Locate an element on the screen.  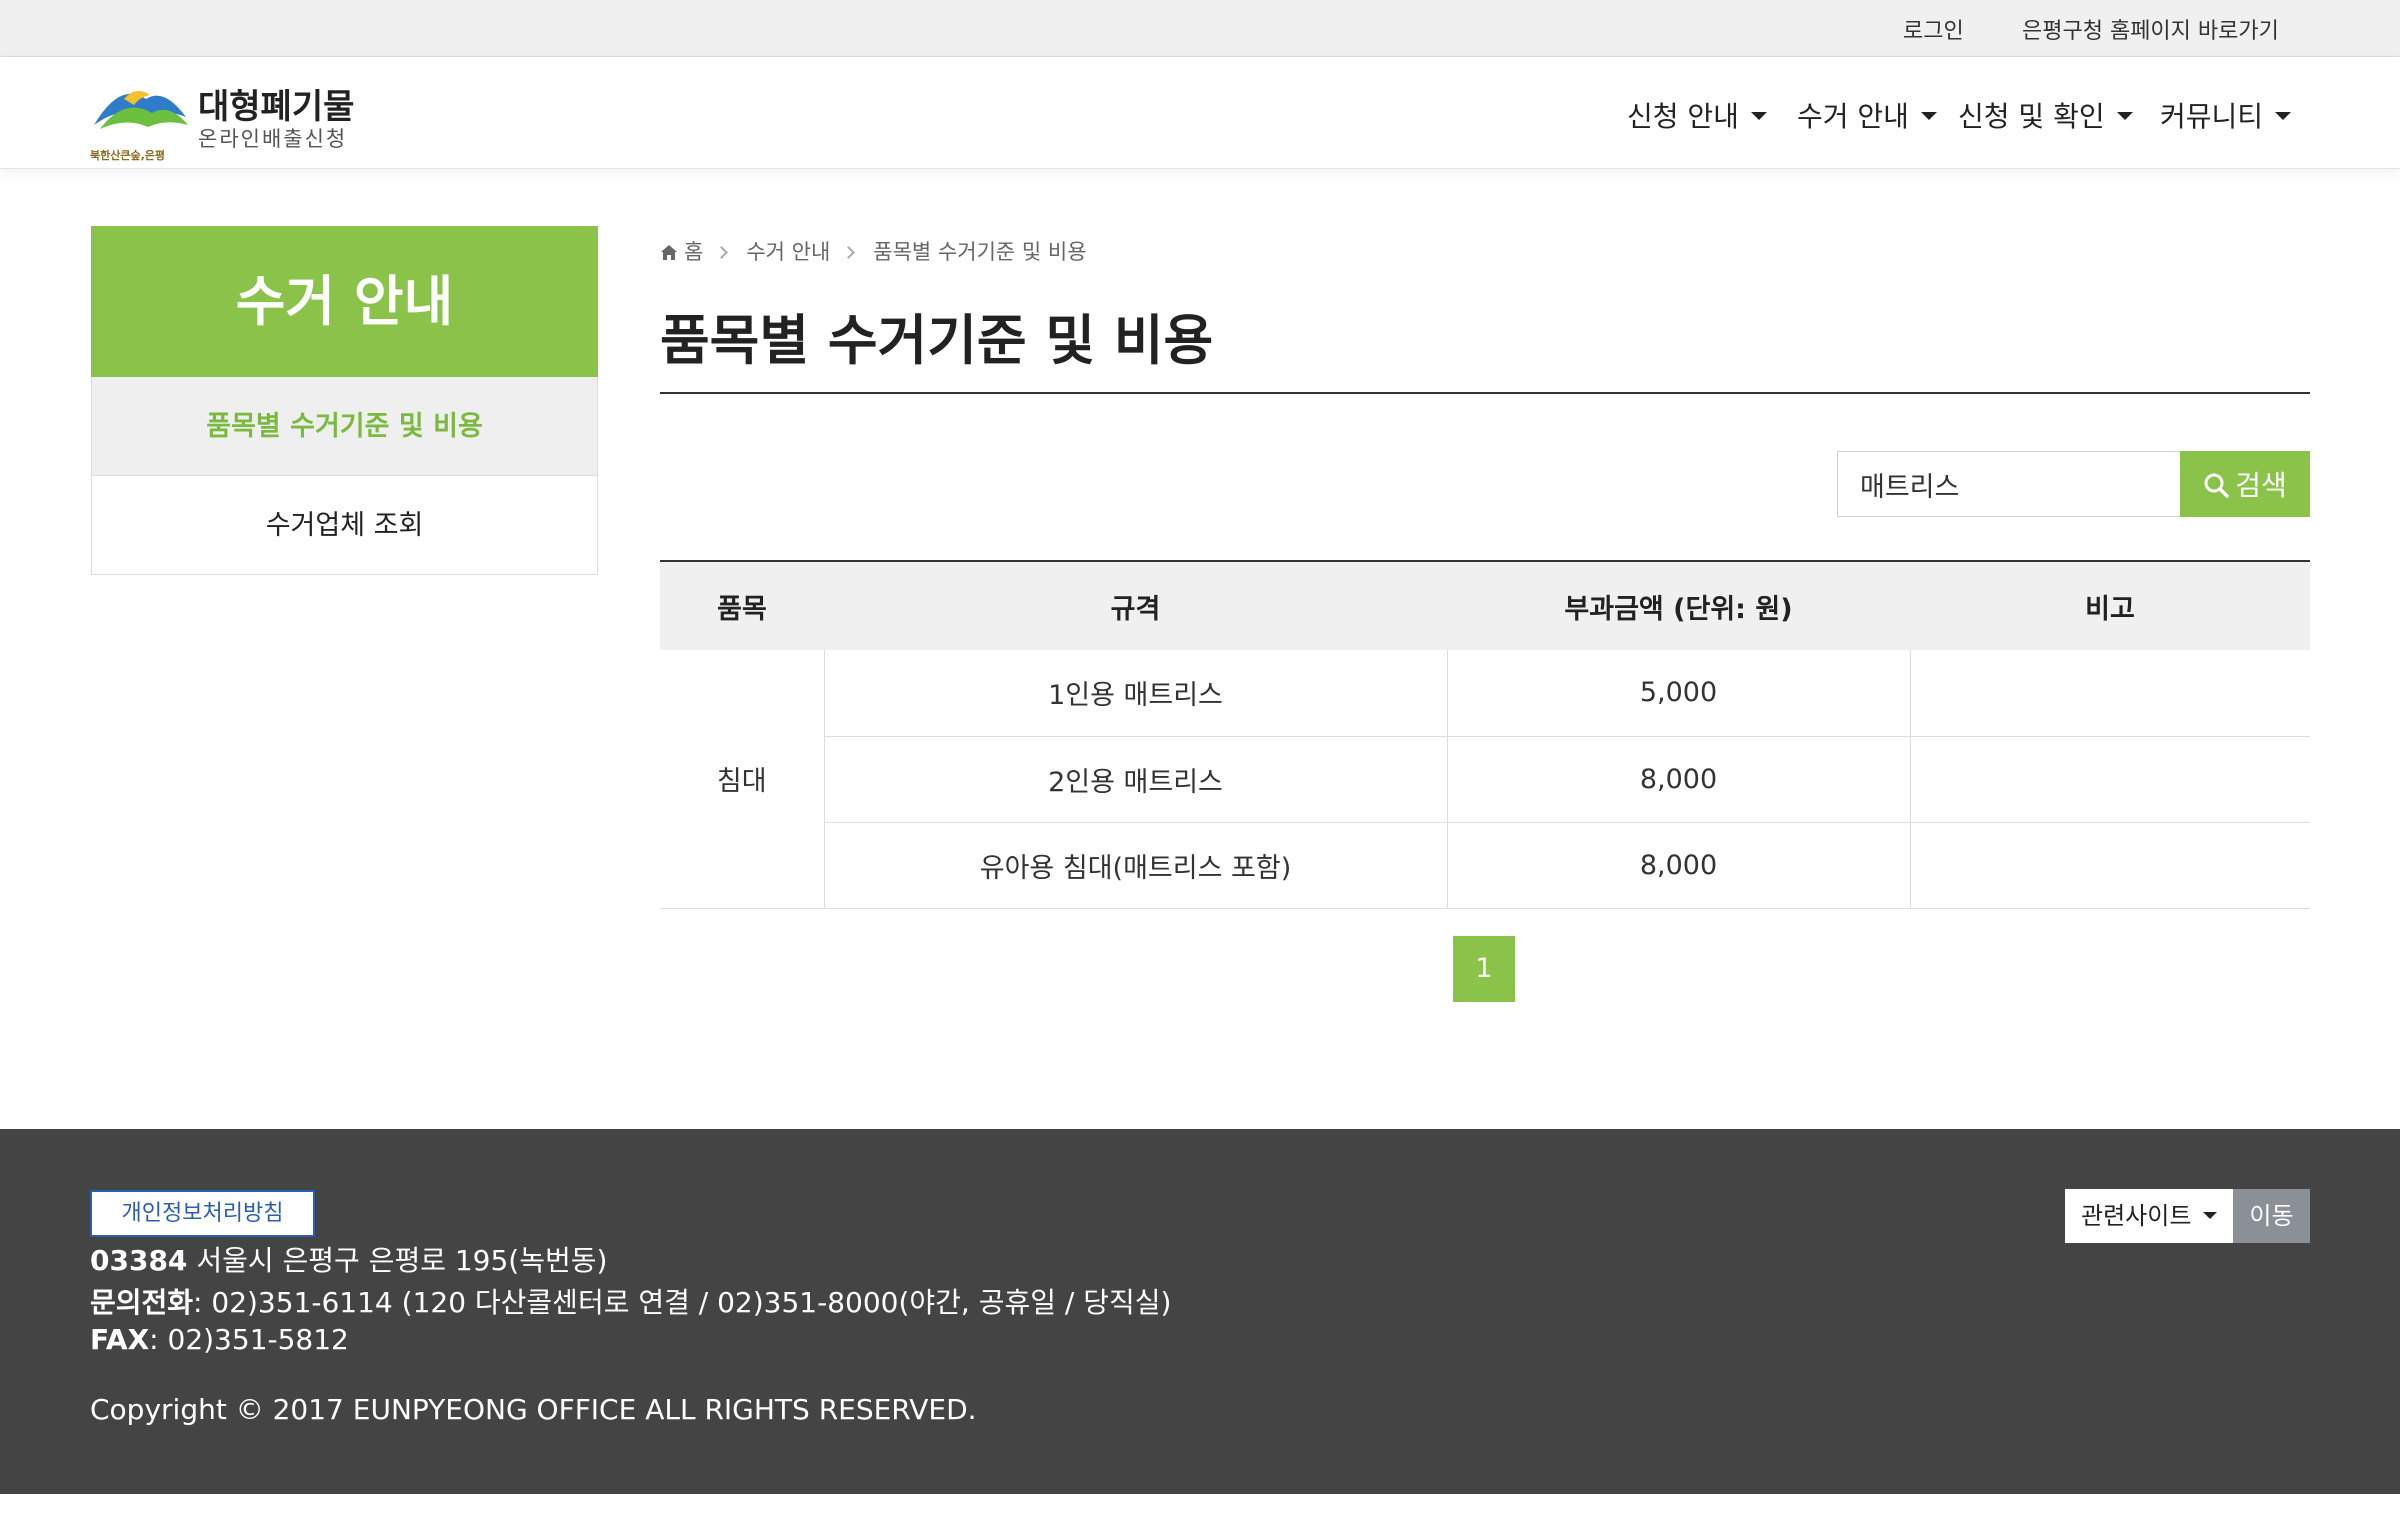
column-header-item: 품목 is located at coordinates (742, 605).